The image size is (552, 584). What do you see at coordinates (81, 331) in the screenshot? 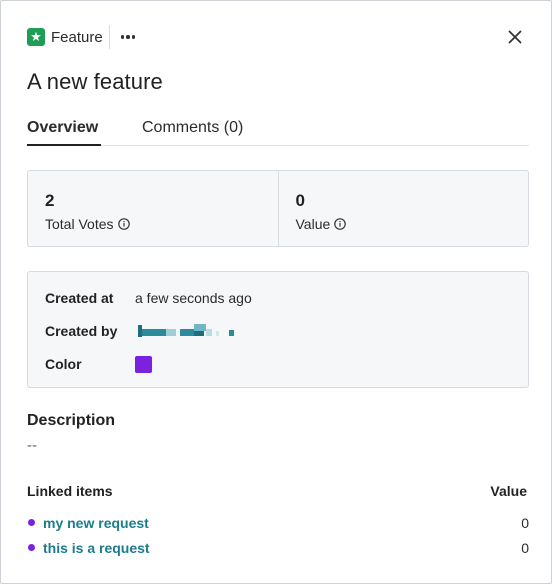
I see `created-by-label: Created by` at bounding box center [81, 331].